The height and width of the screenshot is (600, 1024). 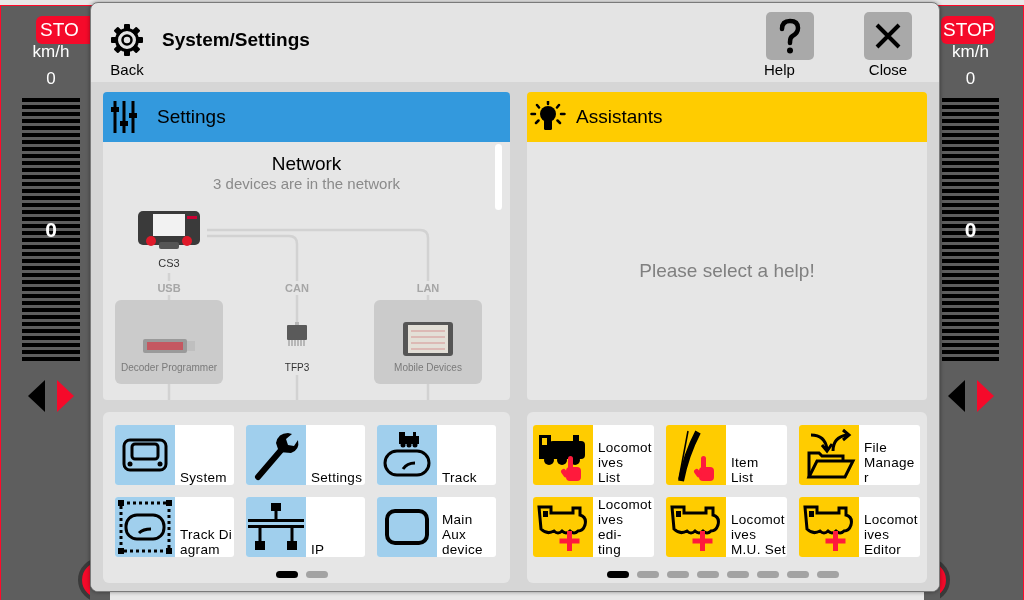 What do you see at coordinates (276, 455) in the screenshot?
I see `wrench-icon` at bounding box center [276, 455].